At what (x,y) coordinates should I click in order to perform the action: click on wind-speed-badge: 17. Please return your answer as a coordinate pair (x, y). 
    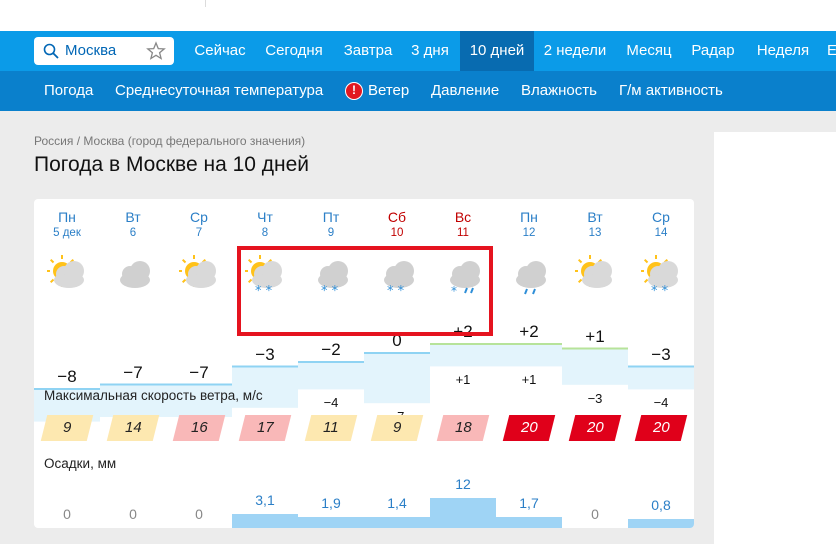
    Looking at the image, I should click on (265, 428).